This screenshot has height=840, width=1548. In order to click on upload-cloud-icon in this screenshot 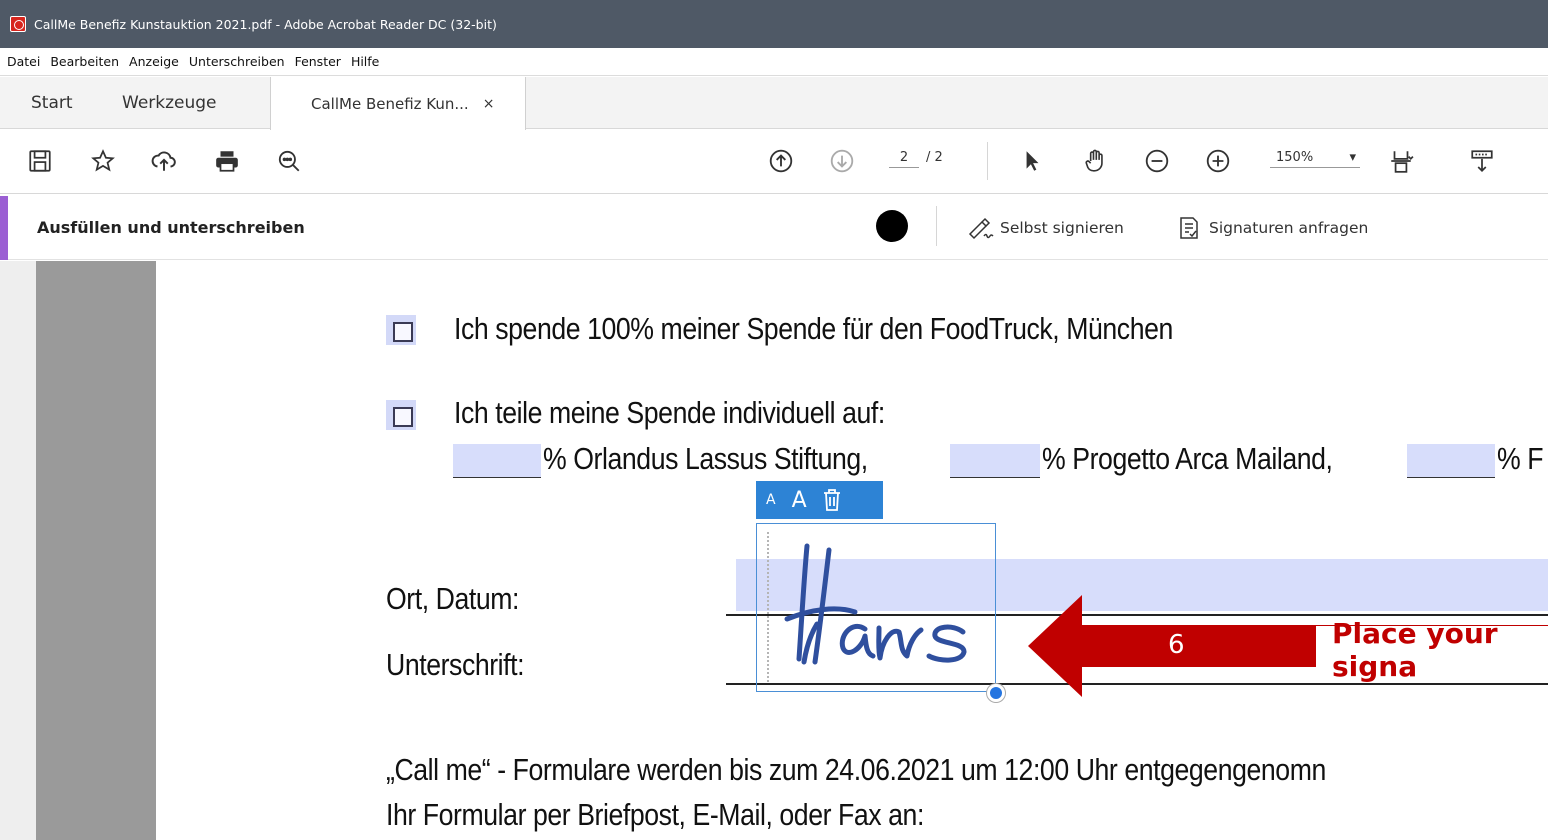, I will do `click(164, 161)`.